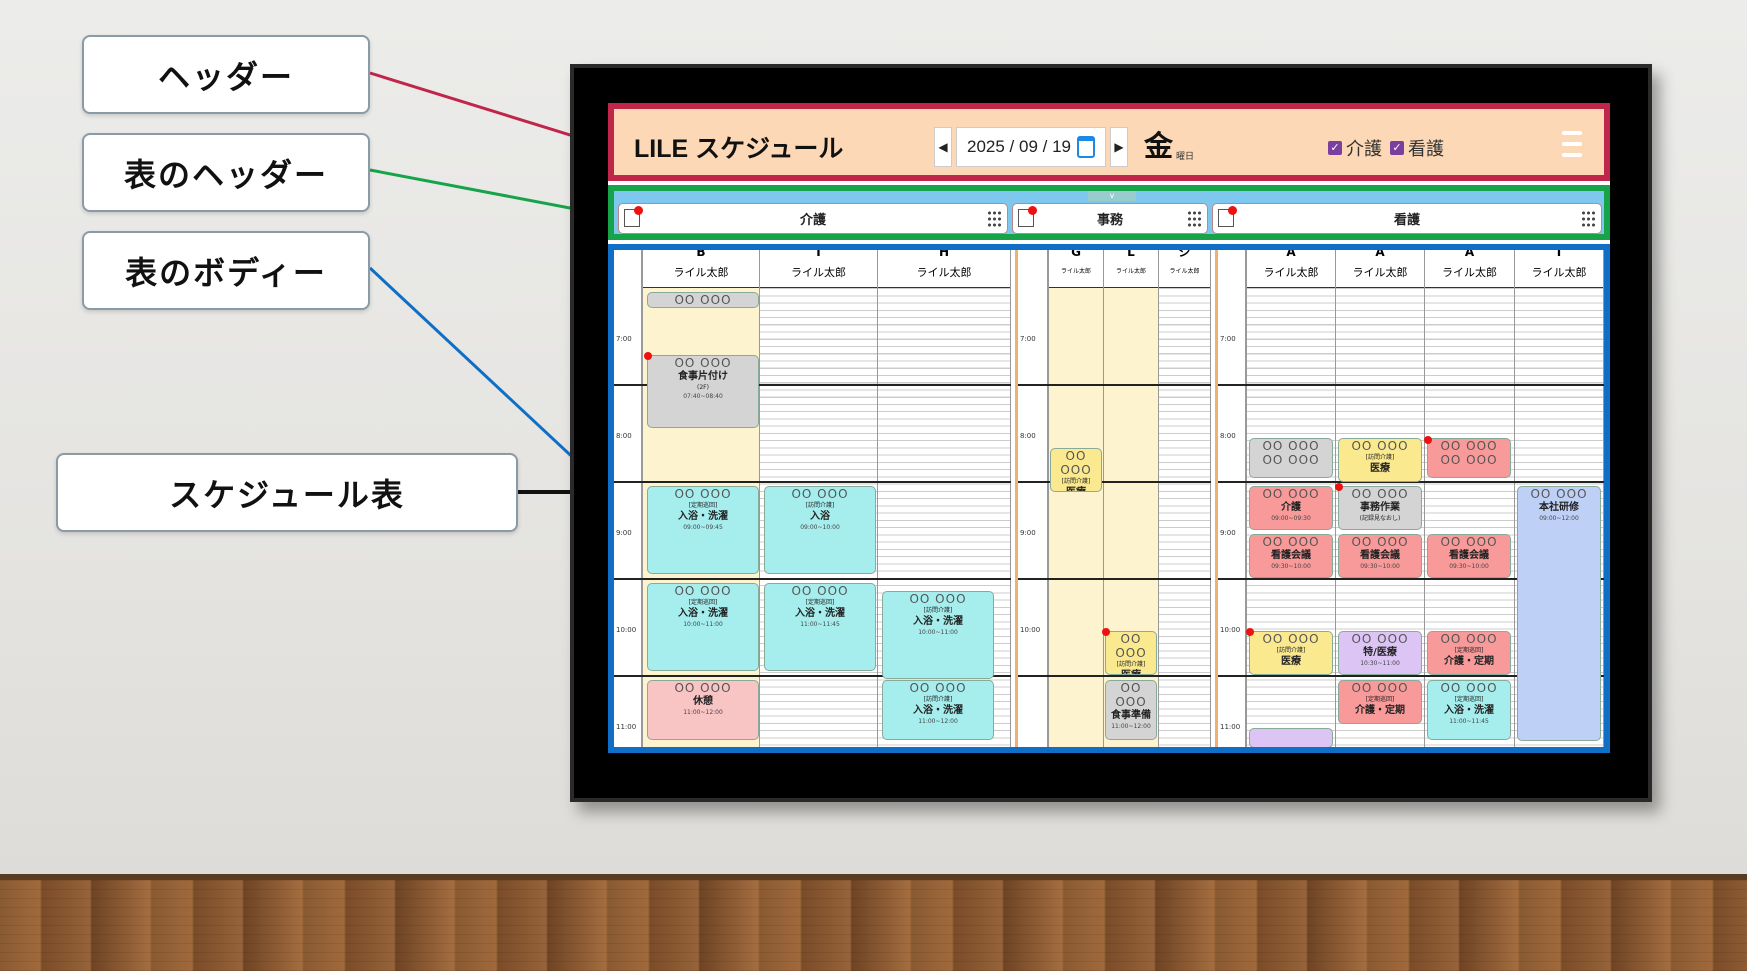  Describe the element at coordinates (287, 492) in the screenshot. I see `callout-schedule-table: スケジュール表` at that location.